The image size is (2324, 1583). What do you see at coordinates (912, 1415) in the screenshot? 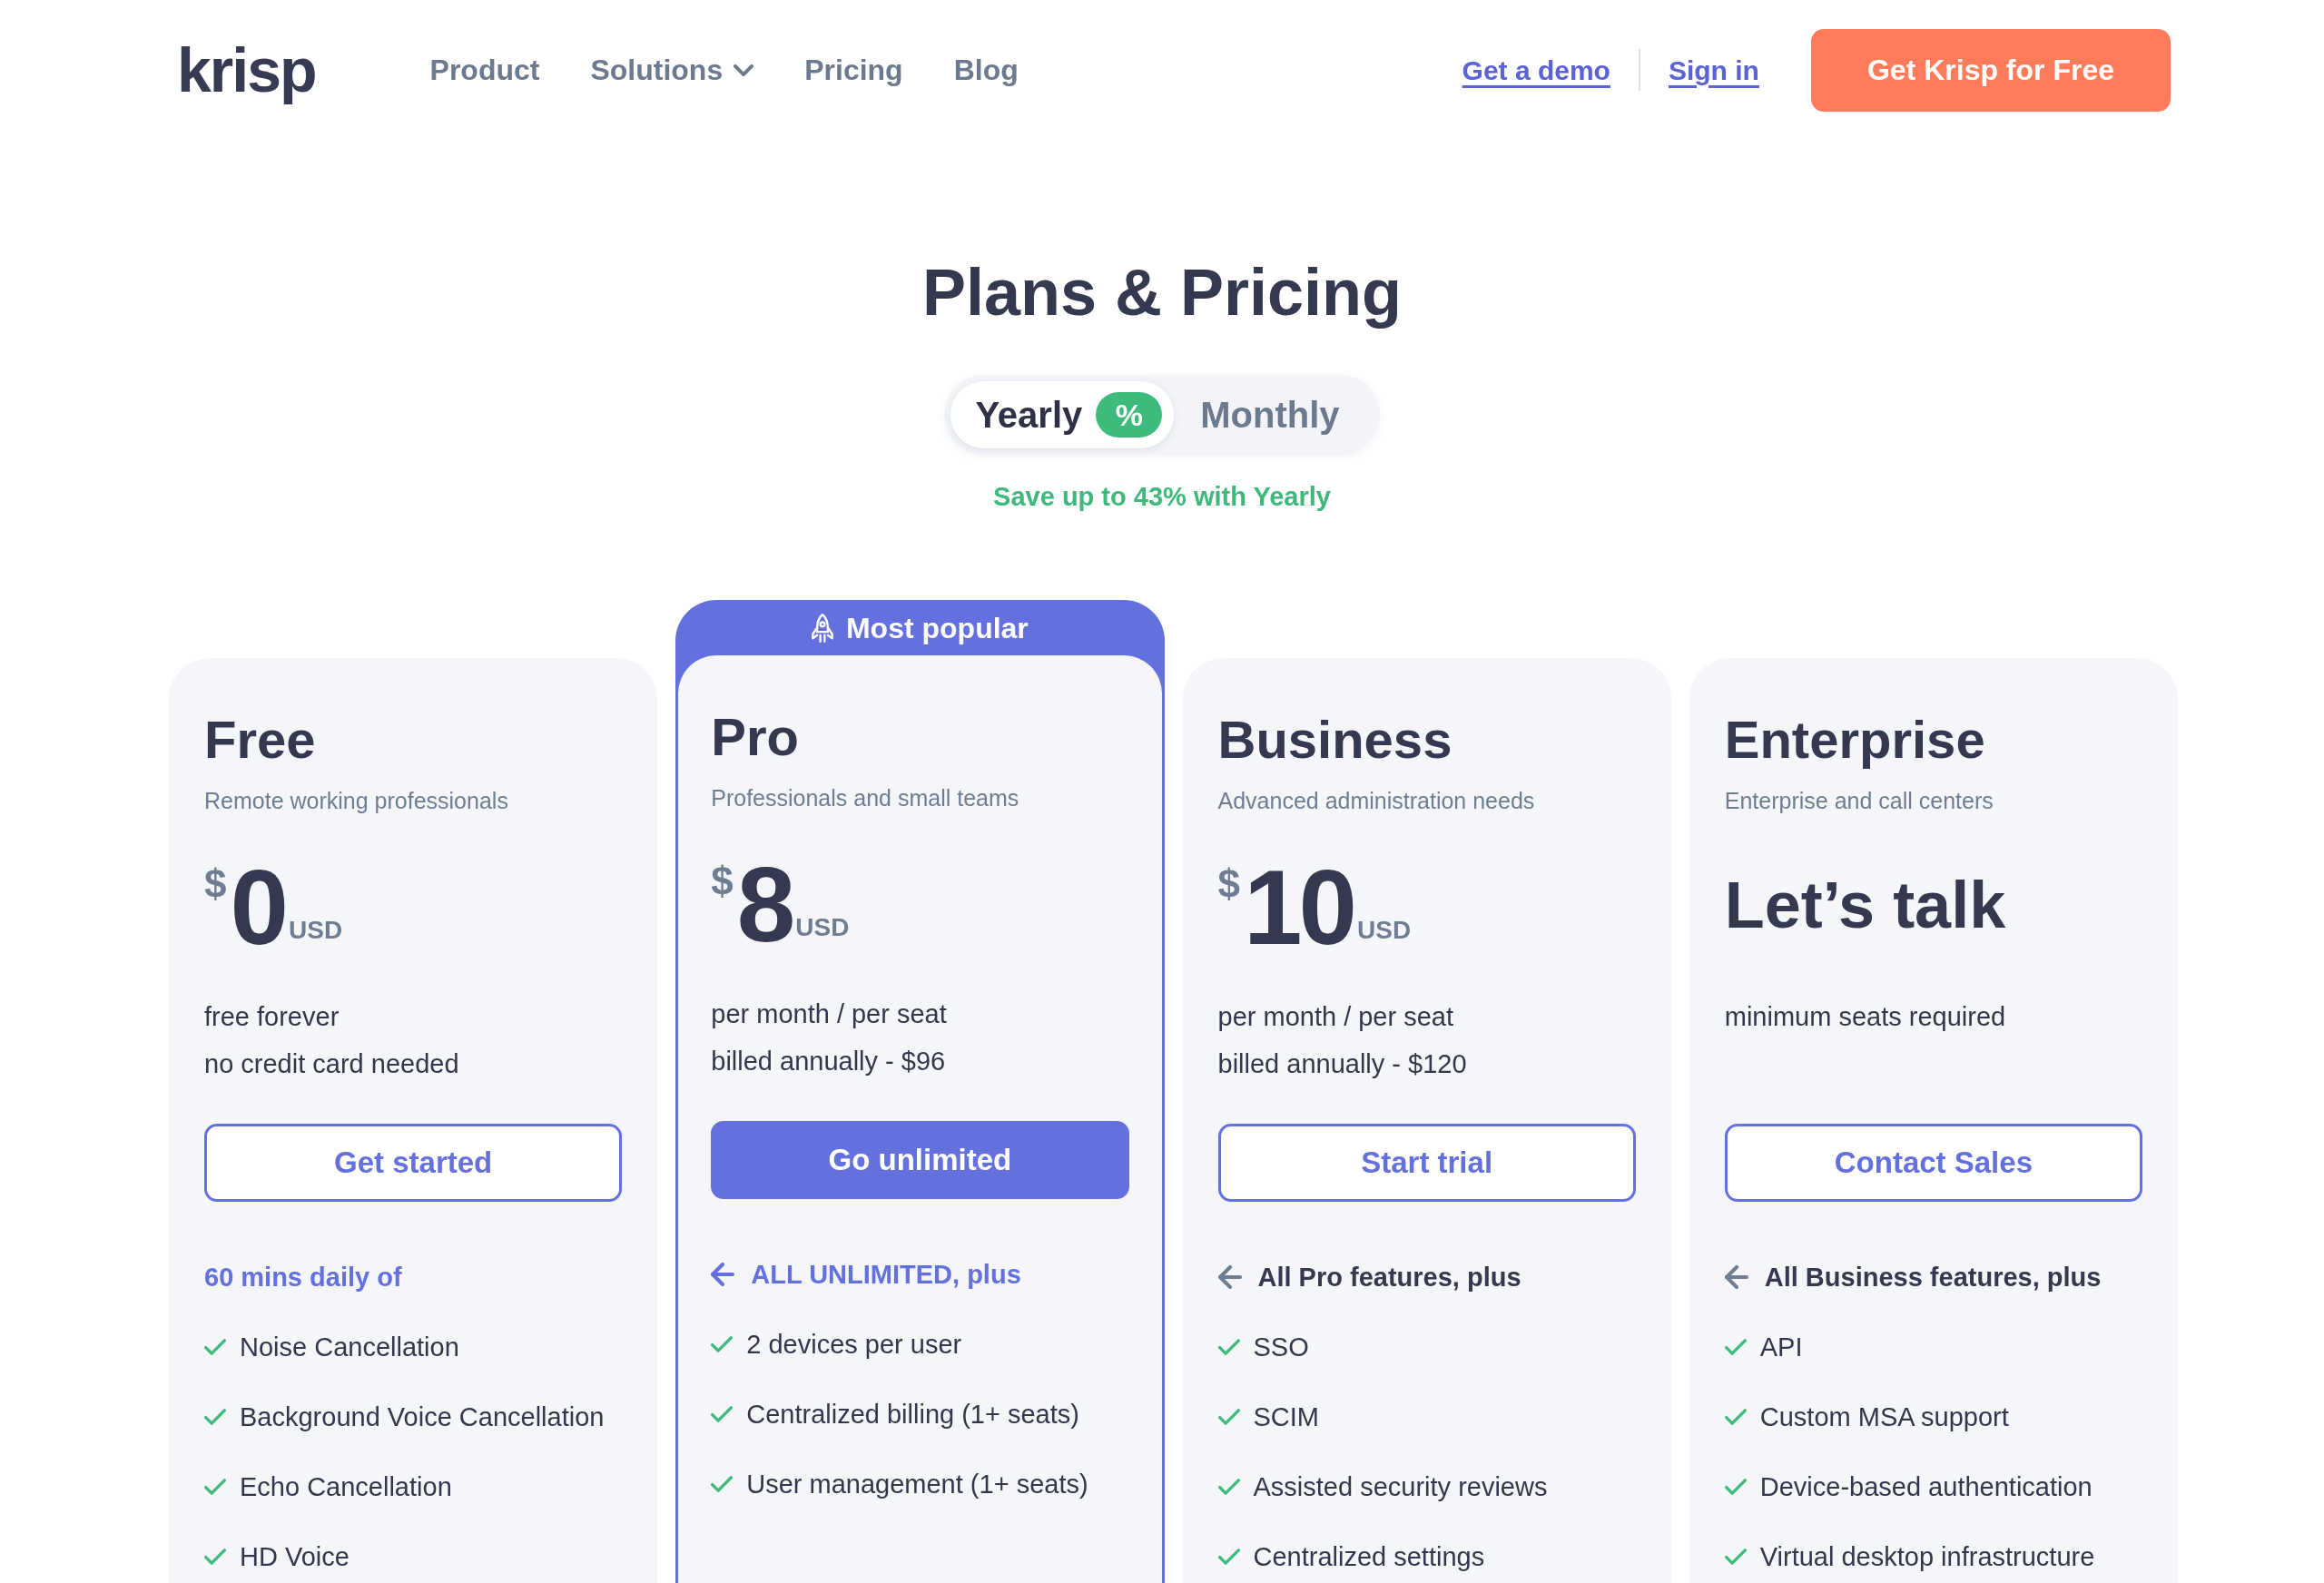
I see `feature-label: Centralized billing (1+ seats)` at bounding box center [912, 1415].